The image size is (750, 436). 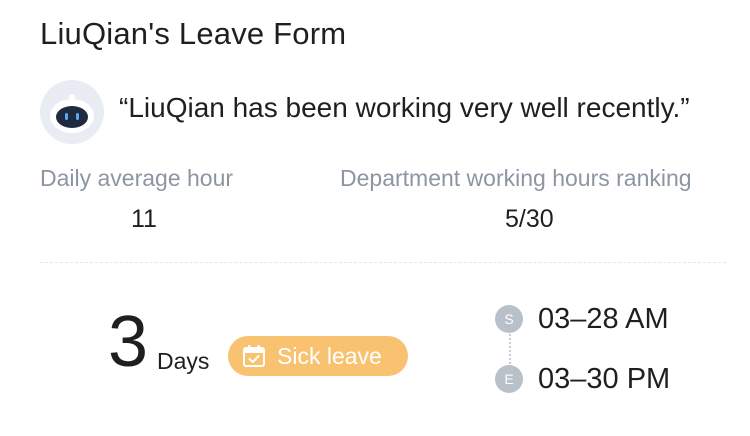 I want to click on ranking-value: 5/30, so click(x=529, y=219).